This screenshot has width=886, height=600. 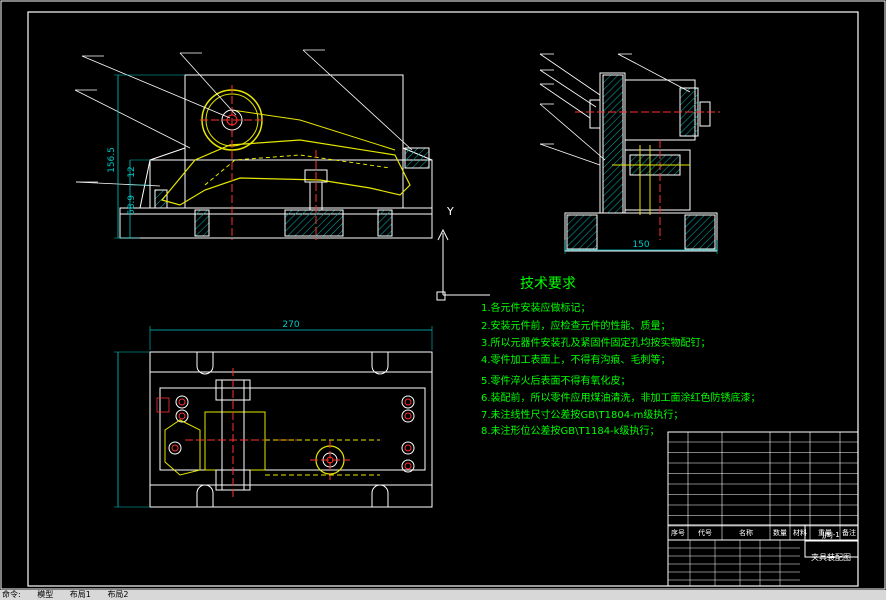 What do you see at coordinates (831, 557) in the screenshot?
I see `title-block-title: 夹具装配图` at bounding box center [831, 557].